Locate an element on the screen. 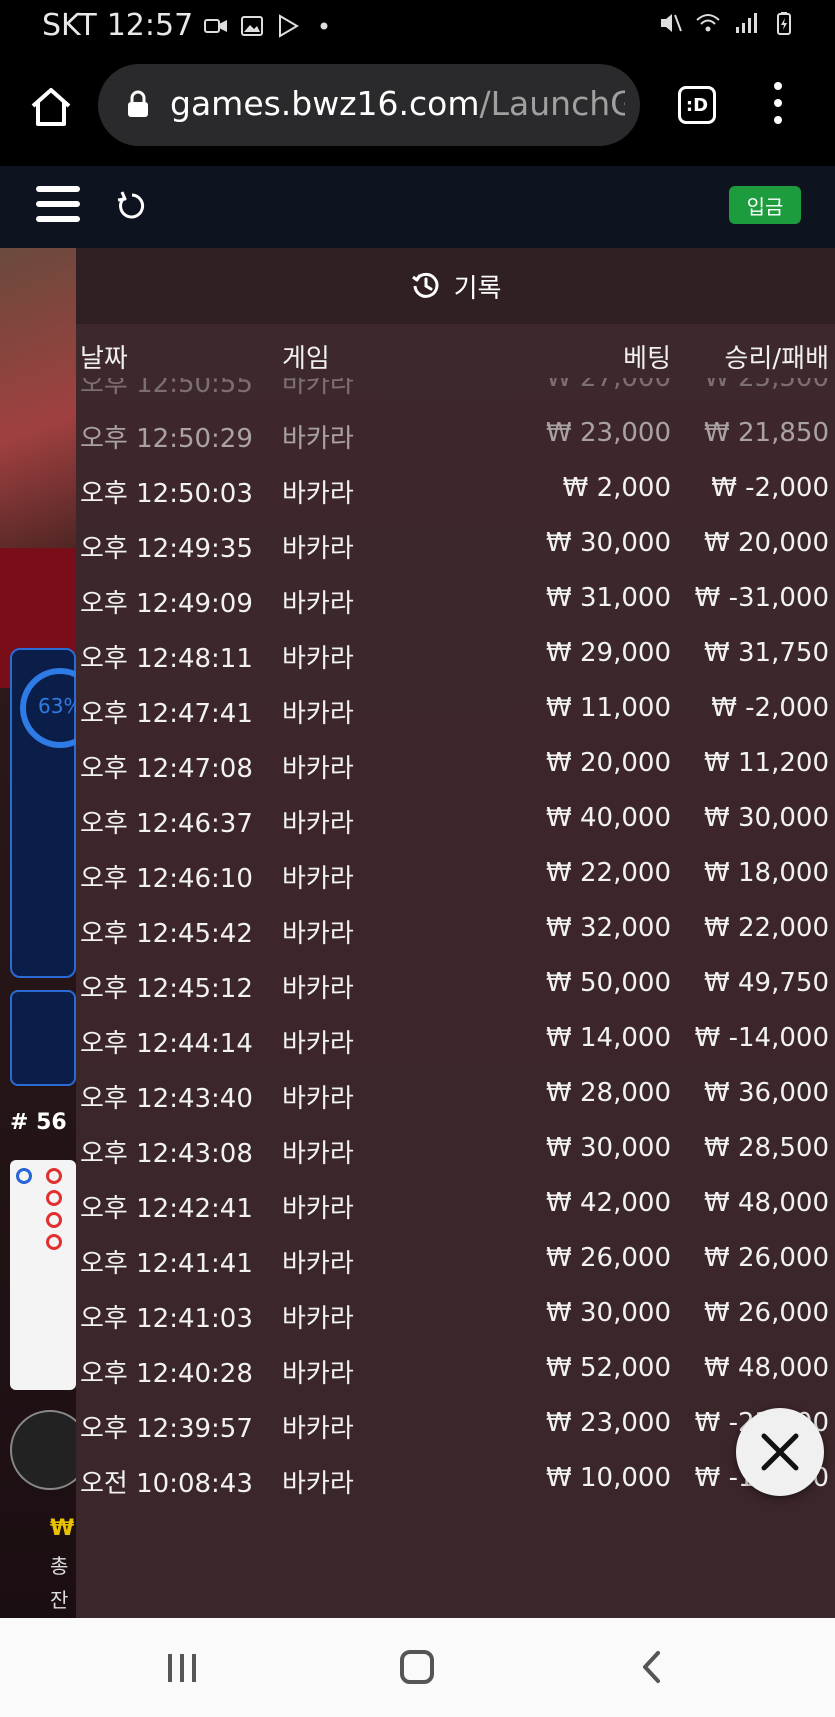  recent-apps-icon is located at coordinates (183, 1668).